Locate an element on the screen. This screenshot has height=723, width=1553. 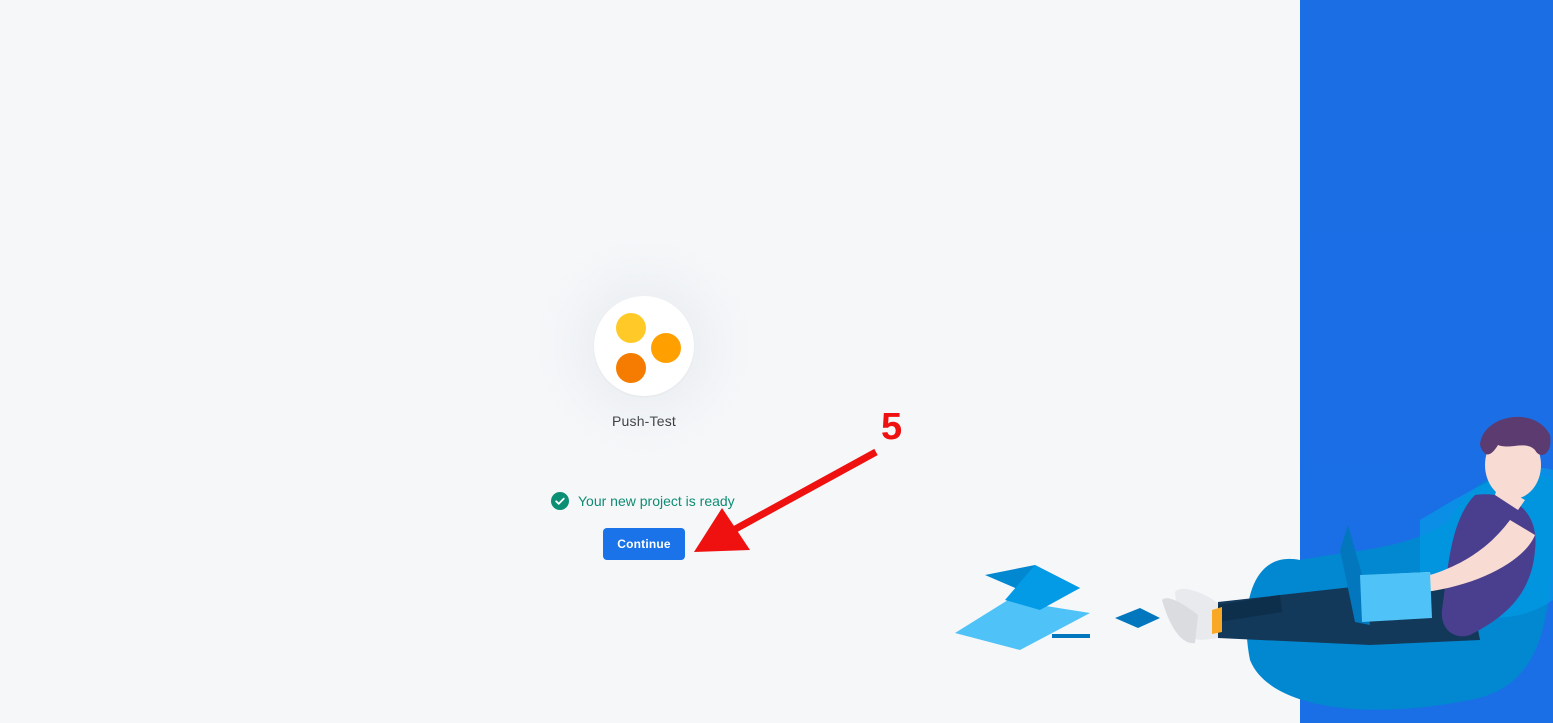
check-circle-icon is located at coordinates (560, 501).